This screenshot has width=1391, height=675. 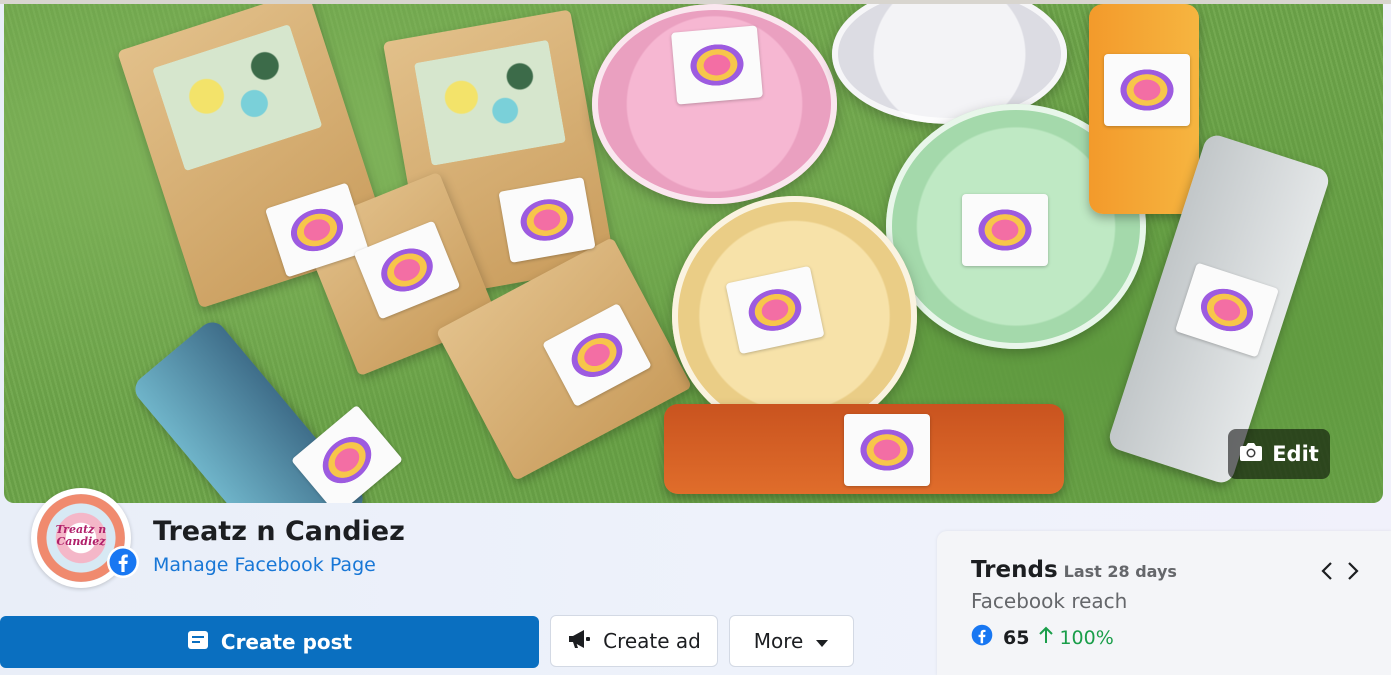 What do you see at coordinates (1120, 571) in the screenshot?
I see `trends-period: Last 28 days` at bounding box center [1120, 571].